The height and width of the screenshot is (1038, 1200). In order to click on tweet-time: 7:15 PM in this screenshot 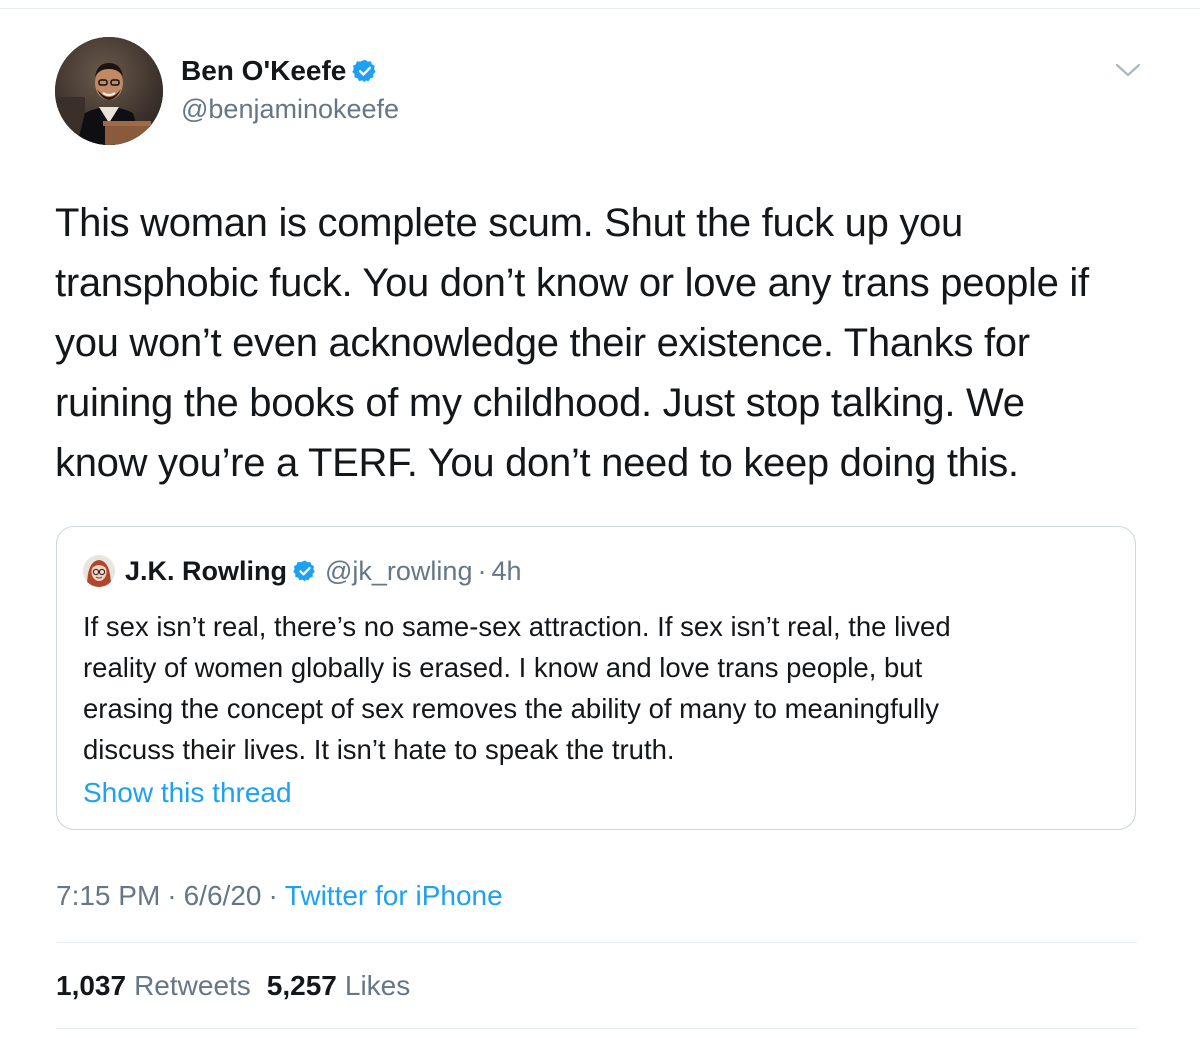, I will do `click(108, 896)`.